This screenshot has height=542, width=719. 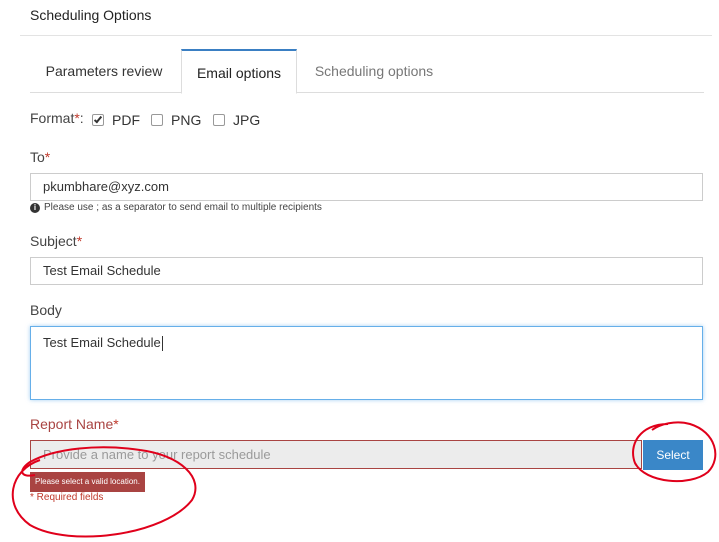 I want to click on format-colon: :, so click(x=81, y=118).